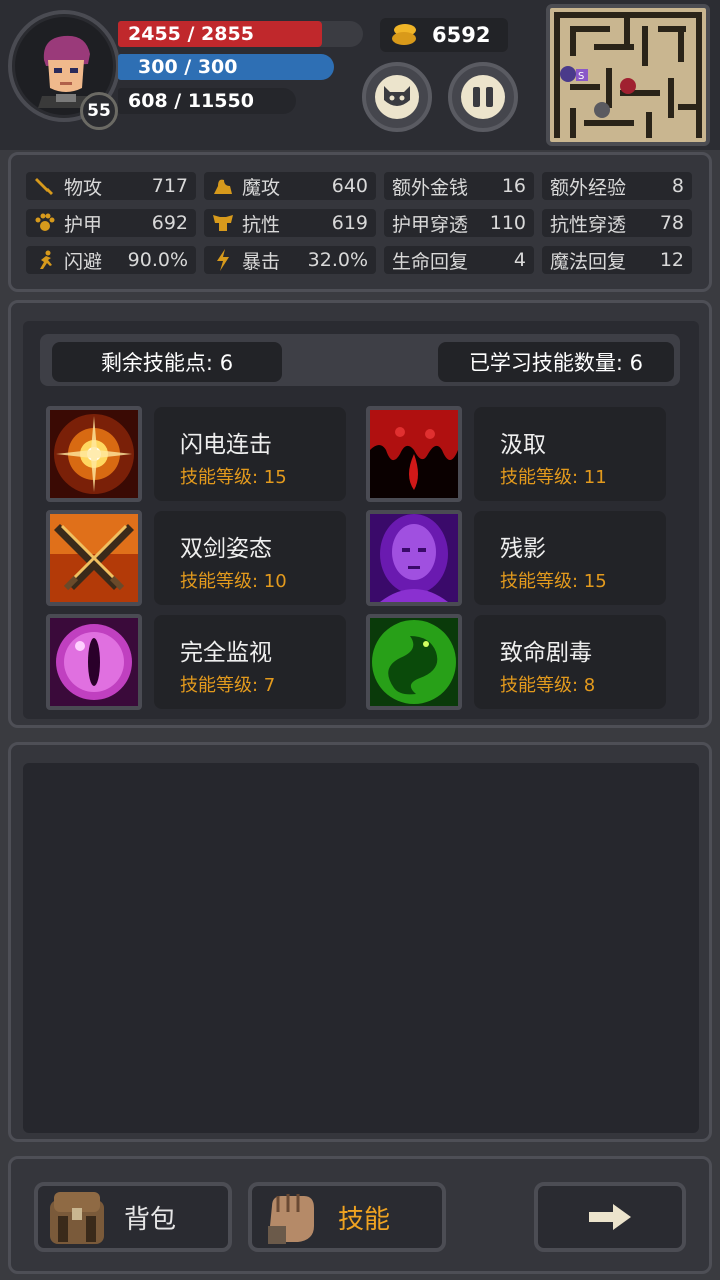 This screenshot has height=1280, width=720. Describe the element at coordinates (261, 187) in the screenshot. I see `stat-name: 魔攻` at that location.